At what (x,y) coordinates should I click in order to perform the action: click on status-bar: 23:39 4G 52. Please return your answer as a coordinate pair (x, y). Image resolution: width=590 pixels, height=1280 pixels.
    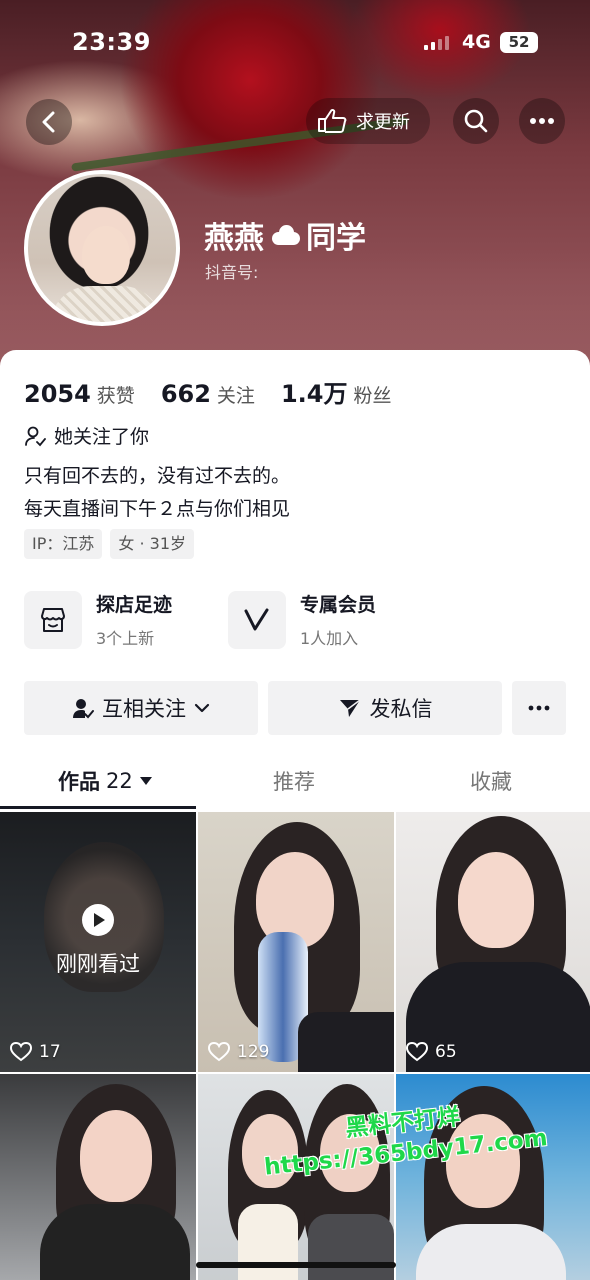
    Looking at the image, I should click on (295, 44).